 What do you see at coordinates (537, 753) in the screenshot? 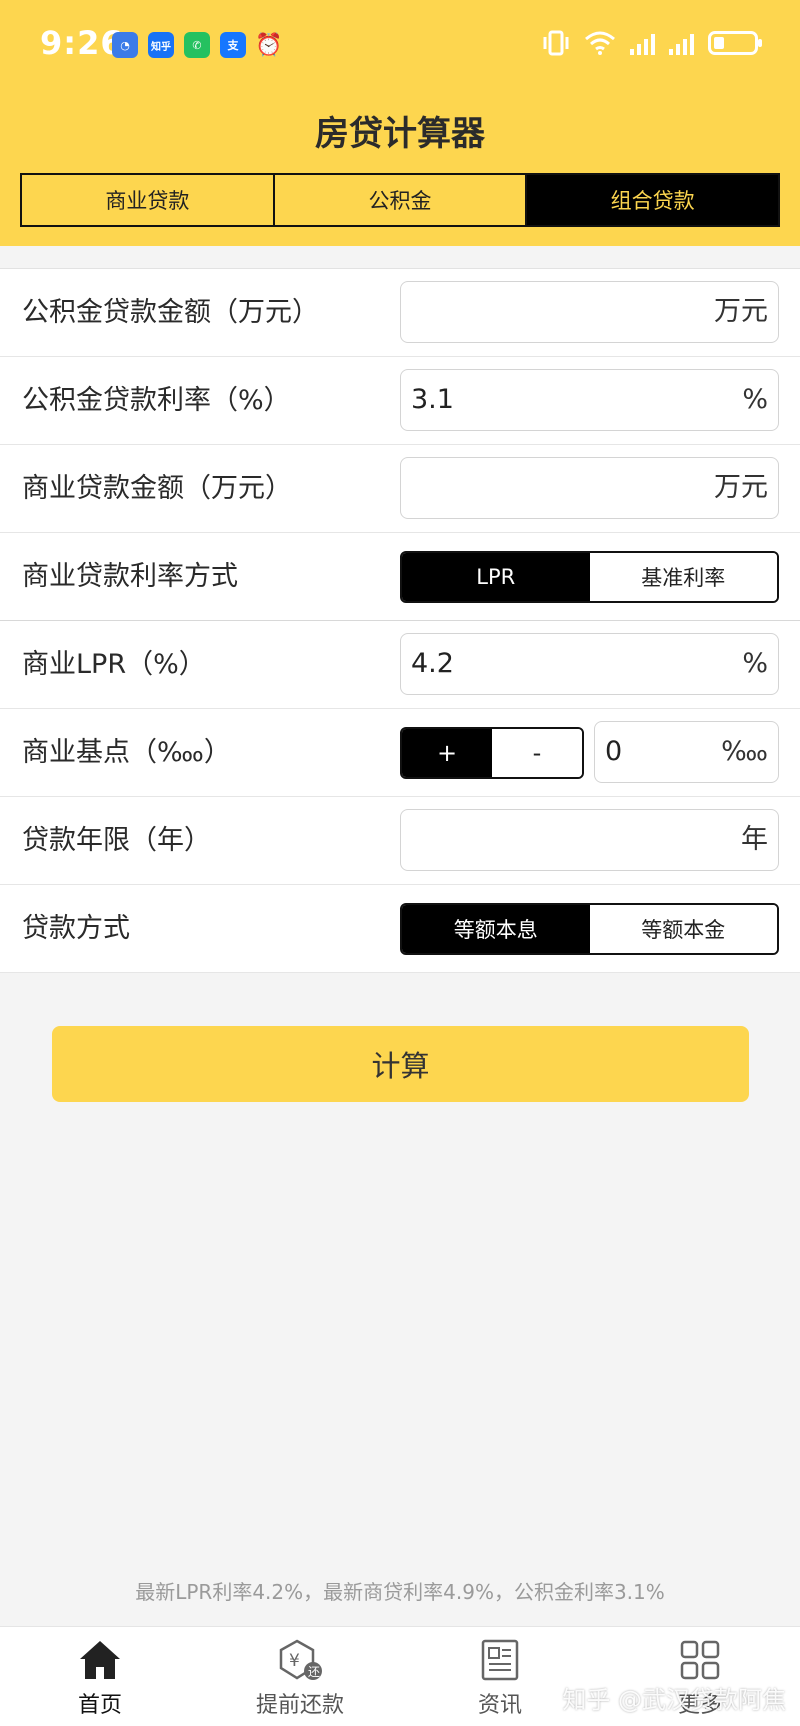
I see `minus-button: -` at bounding box center [537, 753].